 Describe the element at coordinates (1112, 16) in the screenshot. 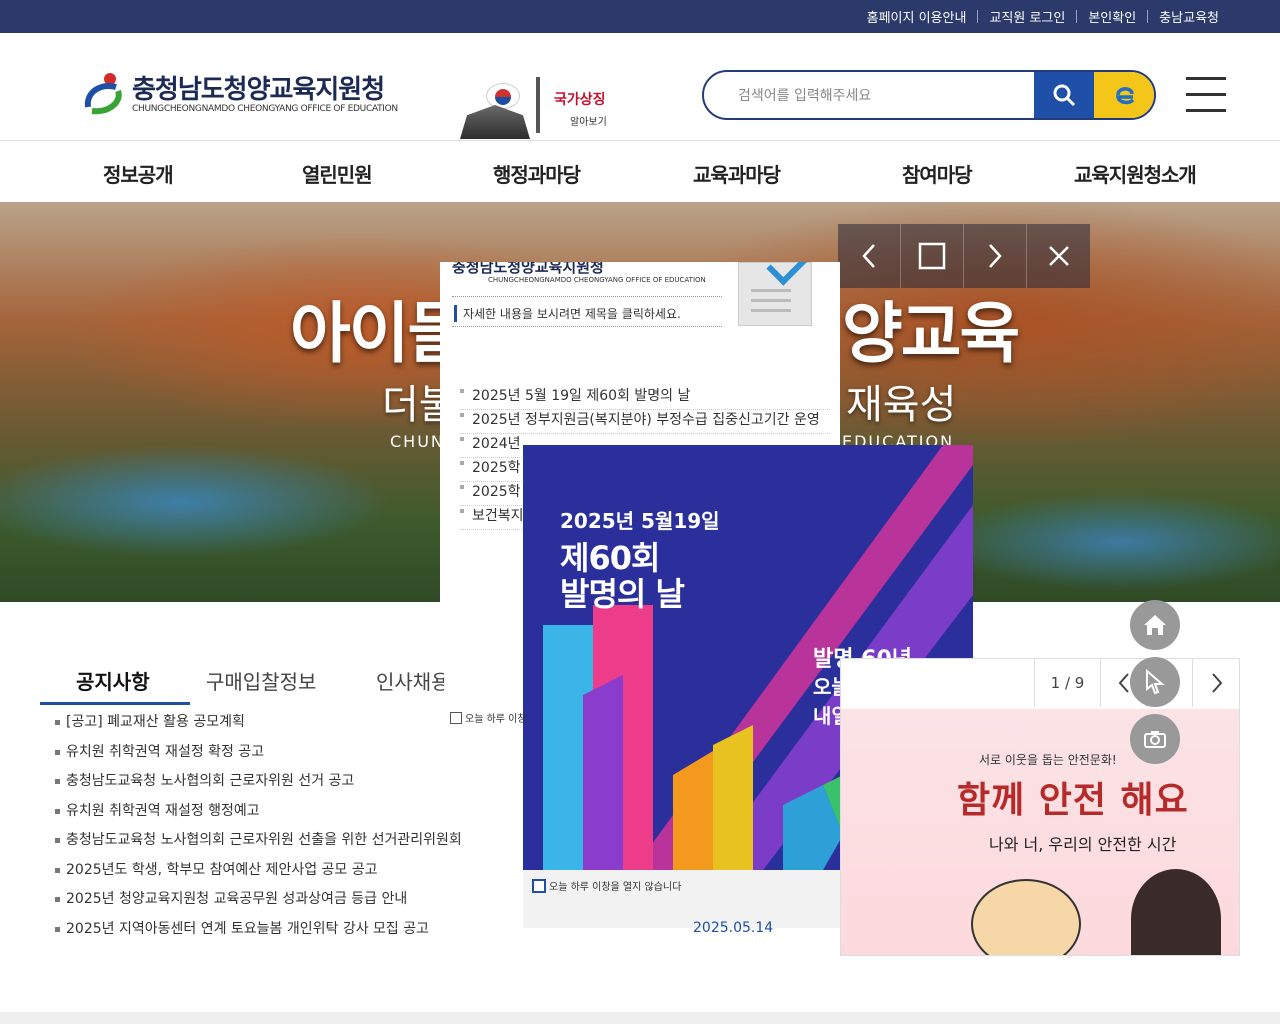

I see `link-identity-check: 본인확인` at that location.